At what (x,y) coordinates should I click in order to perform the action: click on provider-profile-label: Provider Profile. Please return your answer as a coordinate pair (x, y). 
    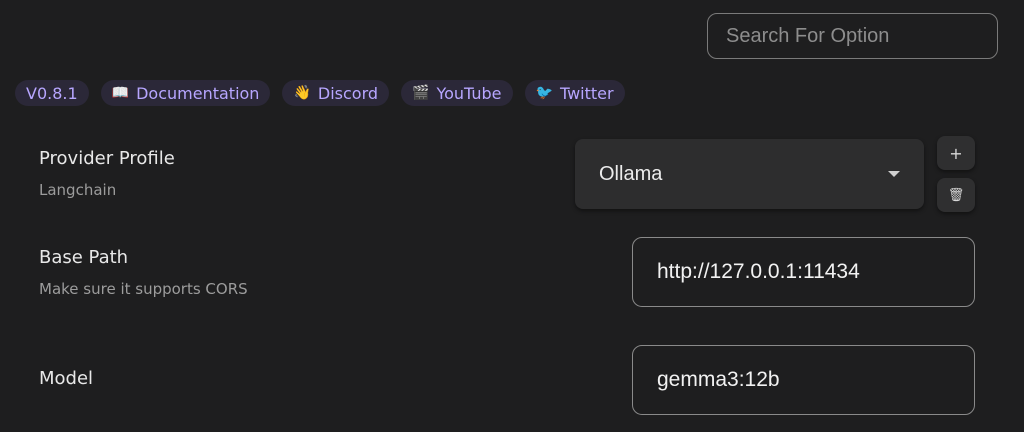
    Looking at the image, I should click on (107, 158).